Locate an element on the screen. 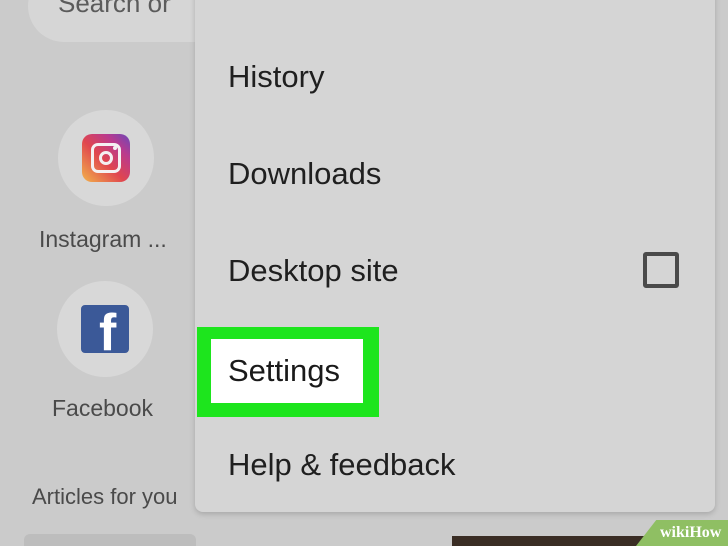 This screenshot has width=728, height=546. instagram-icon is located at coordinates (106, 158).